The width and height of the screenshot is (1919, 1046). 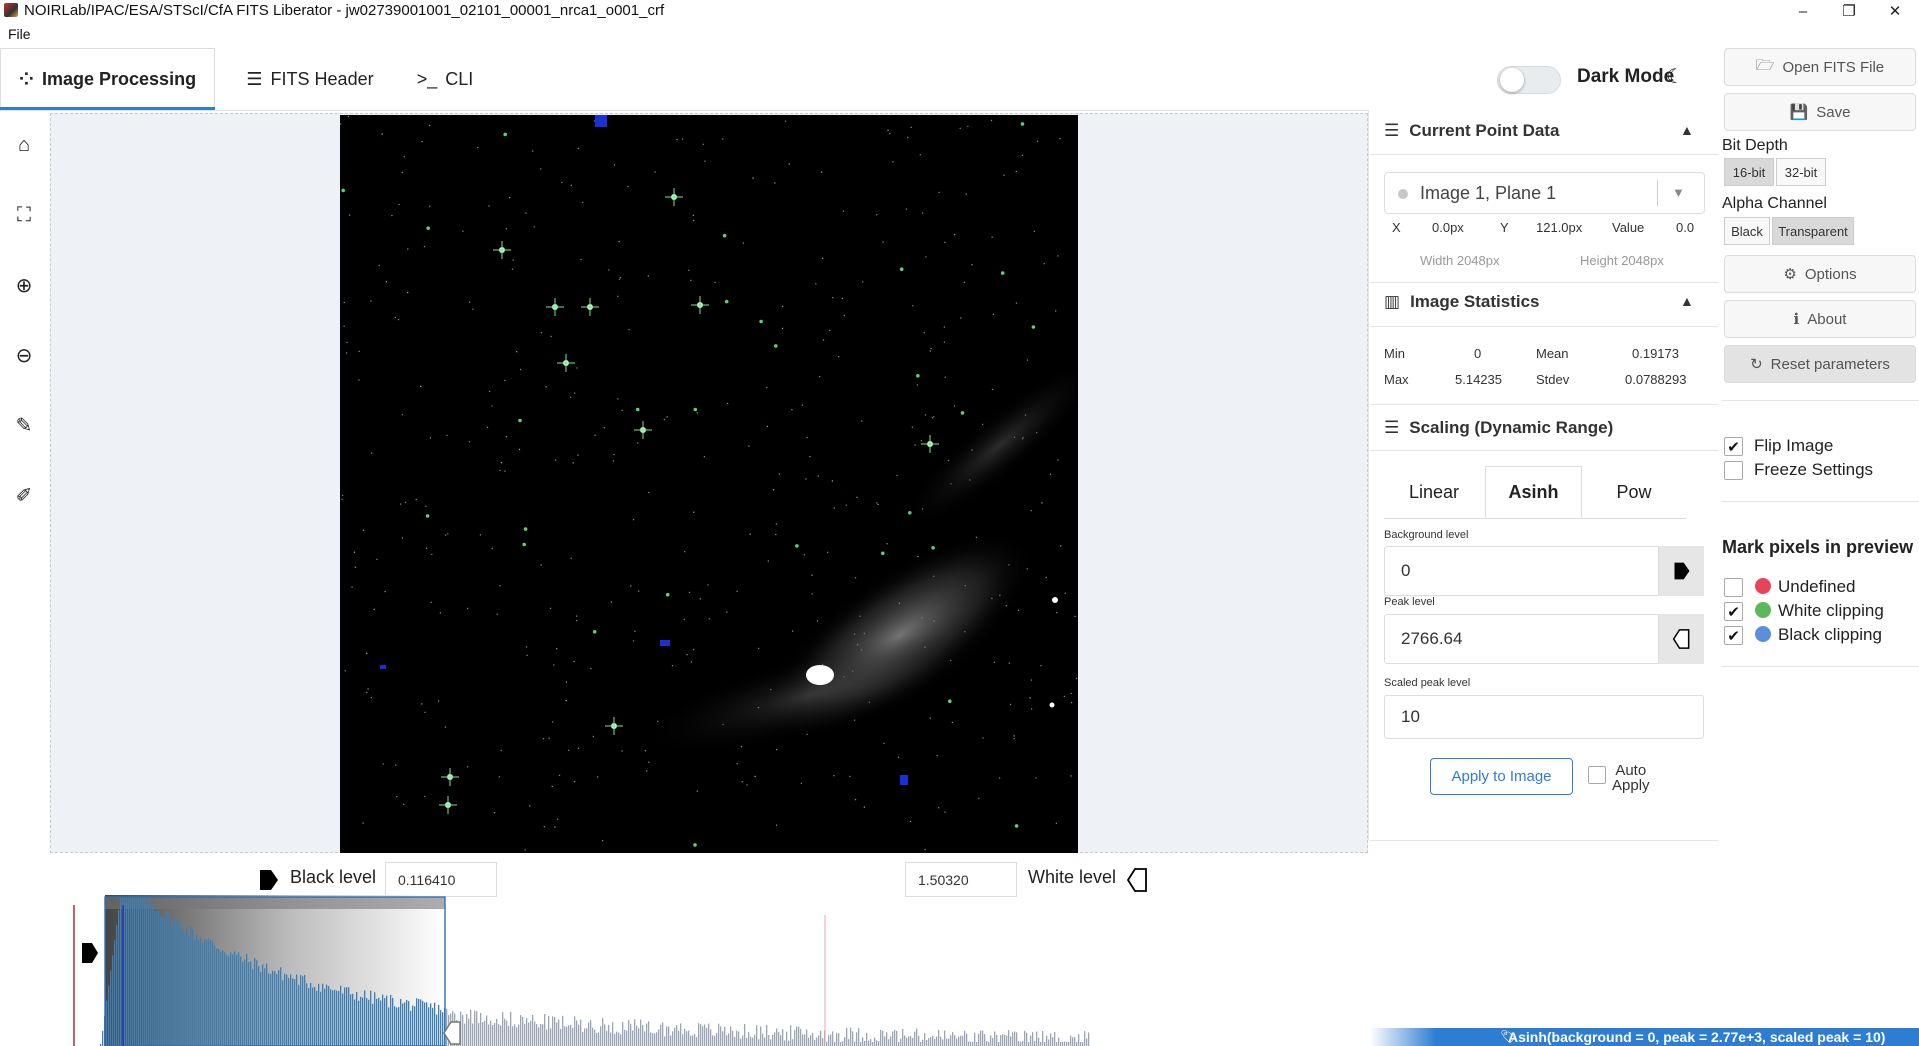 What do you see at coordinates (24, 425) in the screenshot?
I see `black-picker-icon: ✎` at bounding box center [24, 425].